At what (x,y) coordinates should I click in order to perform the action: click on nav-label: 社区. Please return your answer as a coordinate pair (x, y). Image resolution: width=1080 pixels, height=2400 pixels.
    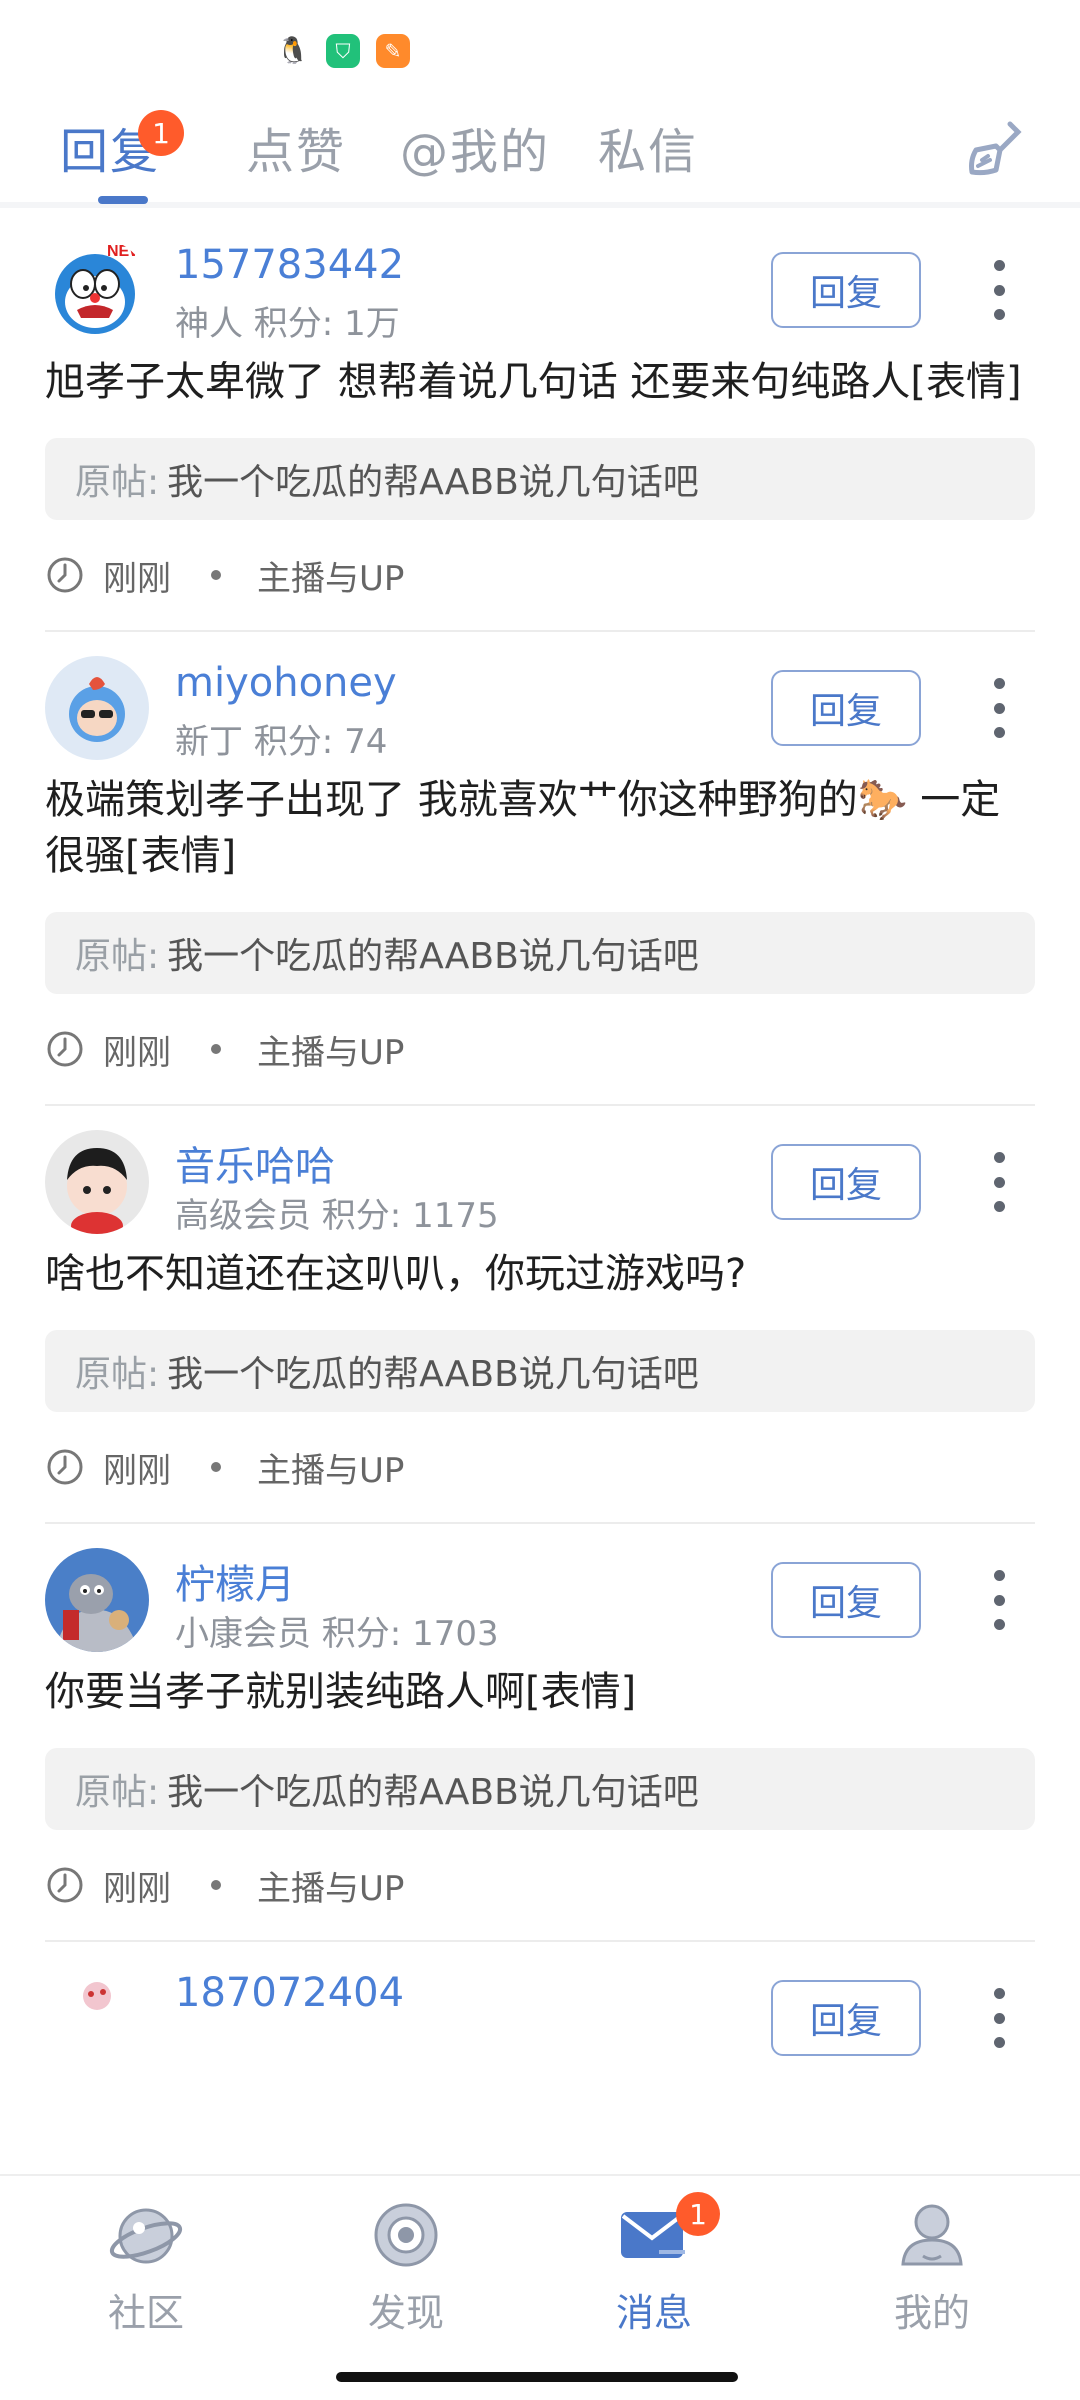
    Looking at the image, I should click on (145, 2313).